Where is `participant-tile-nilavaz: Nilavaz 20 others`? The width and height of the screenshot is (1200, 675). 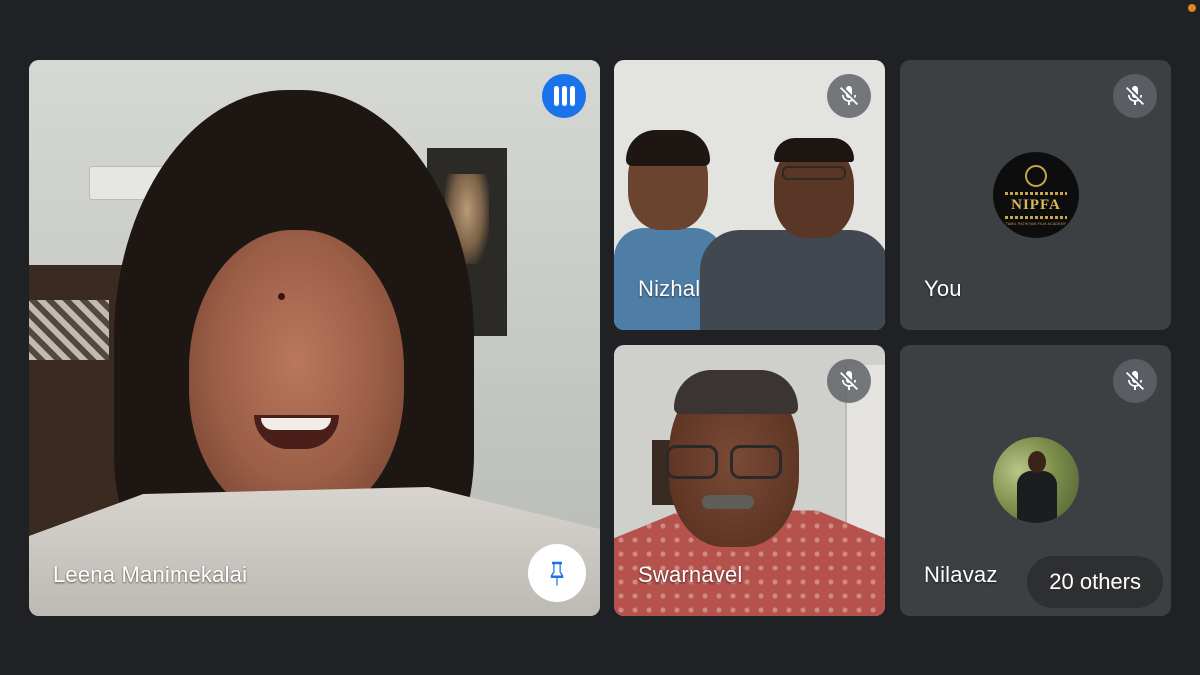
participant-tile-nilavaz: Nilavaz 20 others is located at coordinates (1035, 480).